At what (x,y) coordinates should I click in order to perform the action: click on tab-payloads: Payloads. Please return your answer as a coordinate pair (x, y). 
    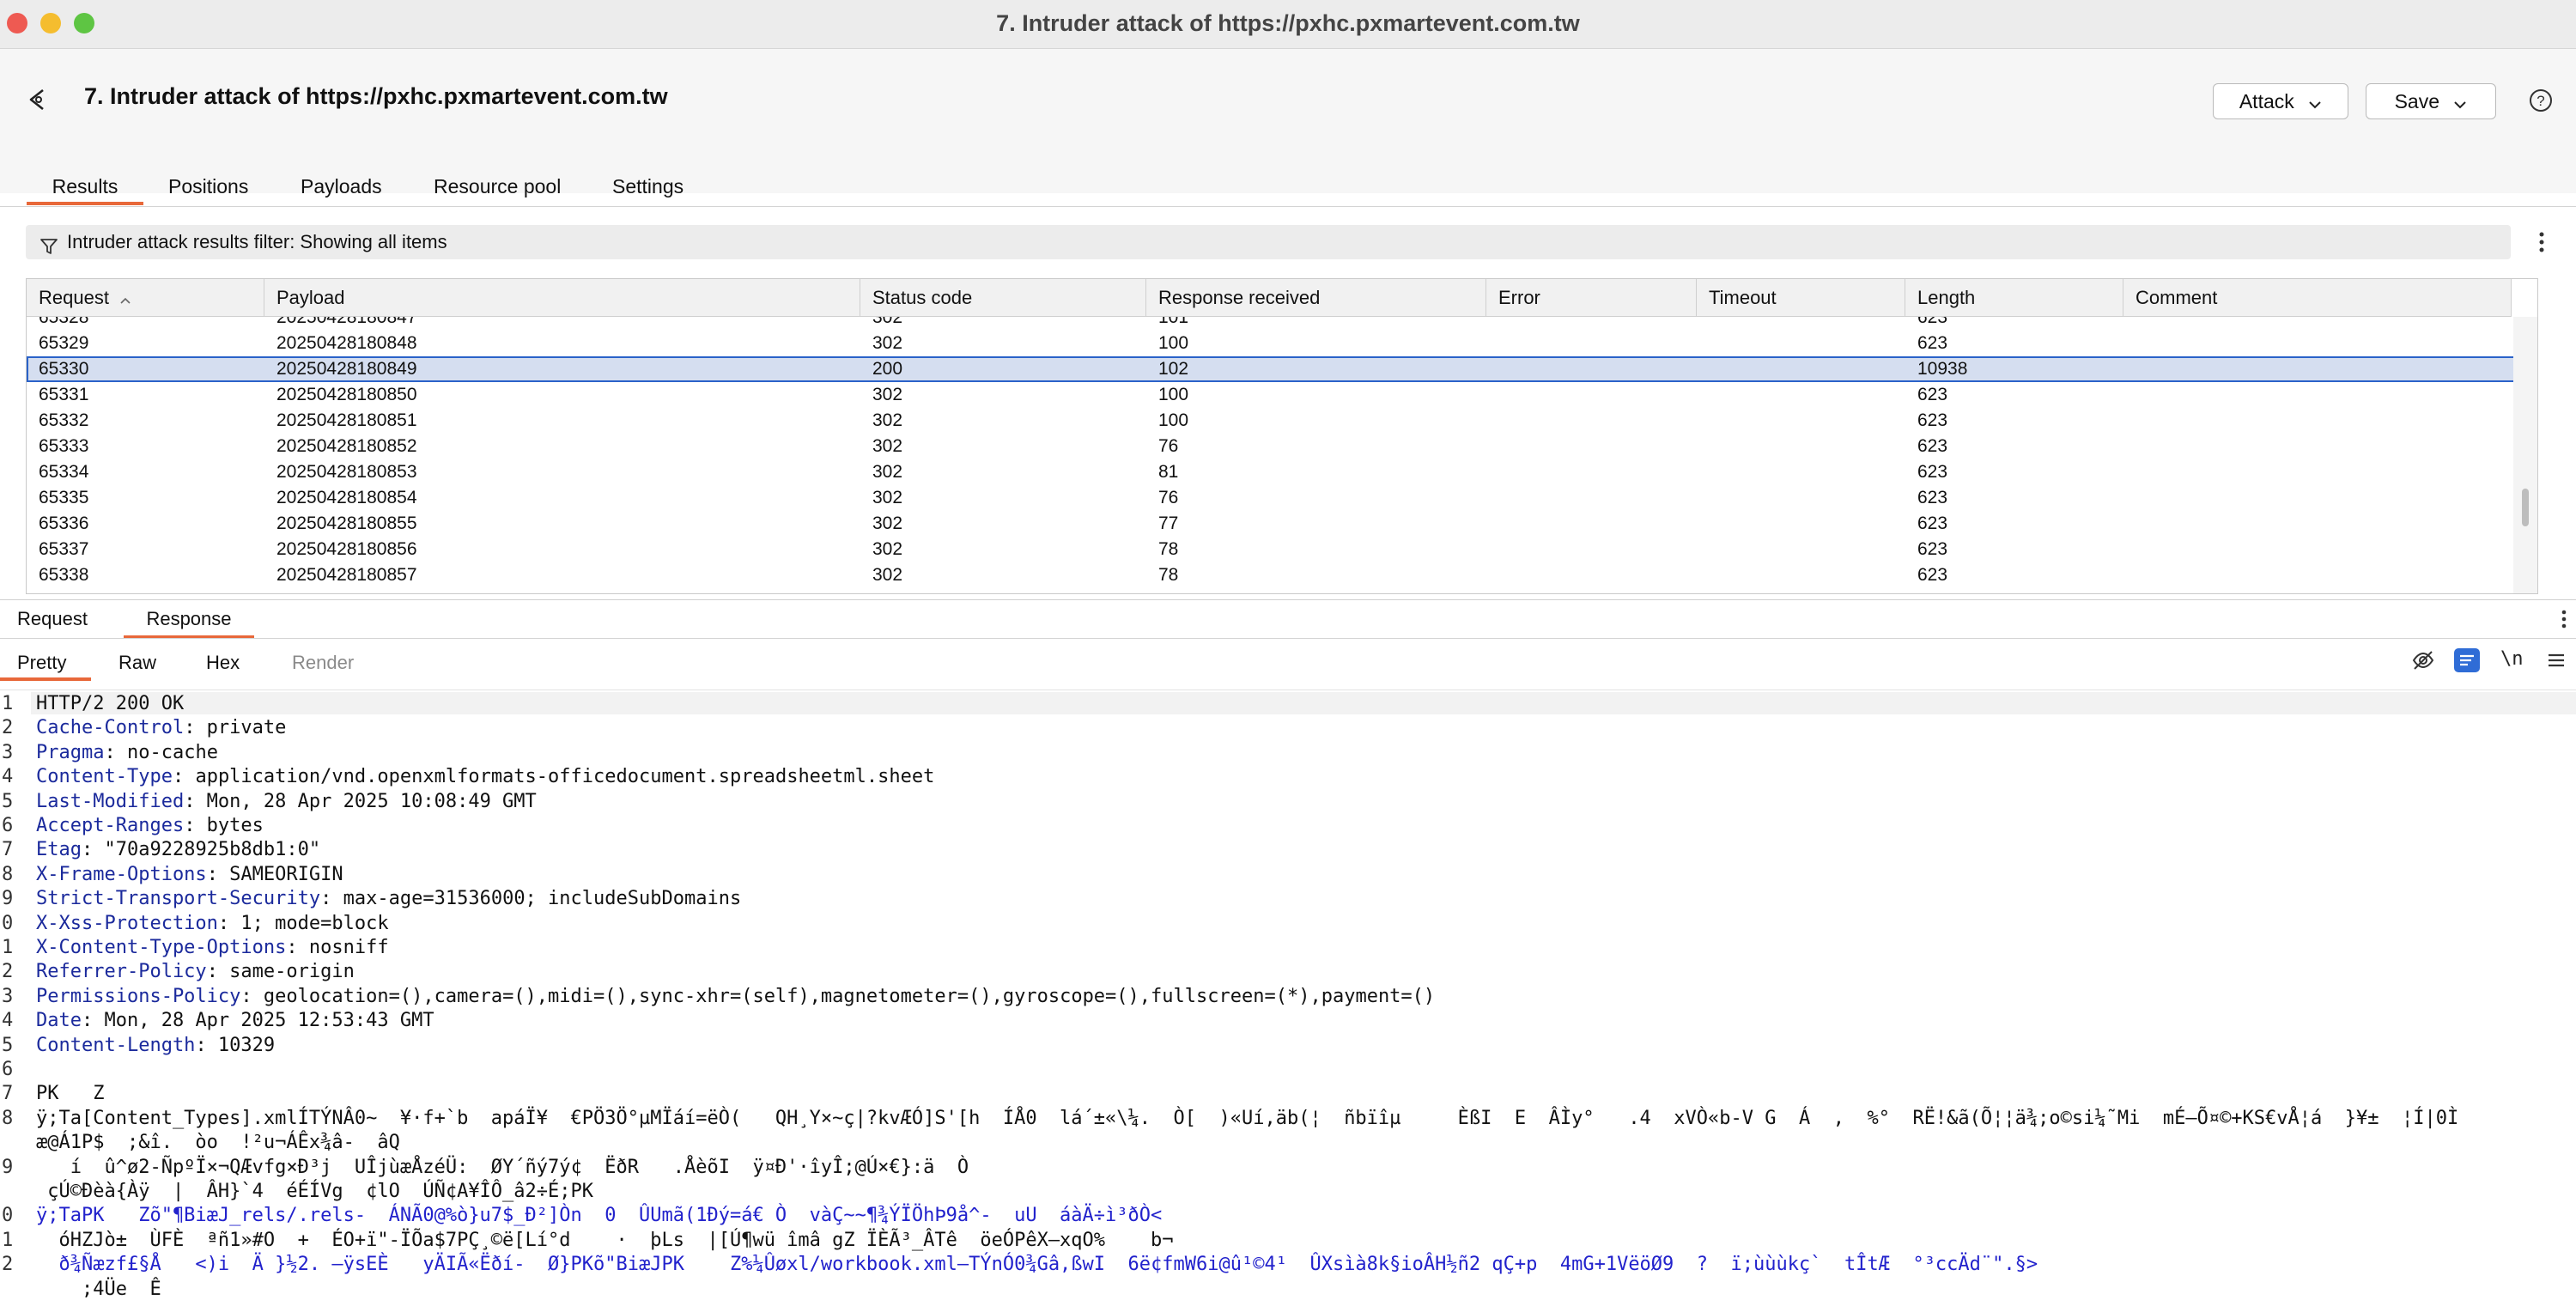
    Looking at the image, I should click on (342, 186).